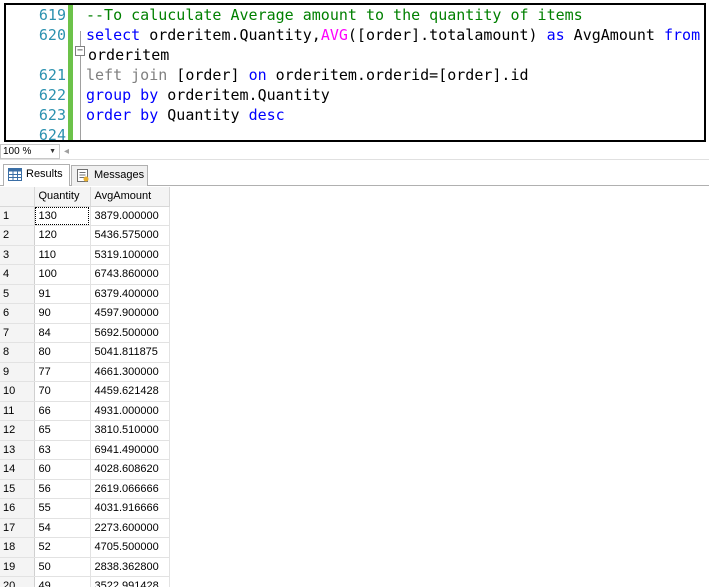 The width and height of the screenshot is (709, 587). I want to click on cell-avgamount: 4031.916666, so click(130, 508).